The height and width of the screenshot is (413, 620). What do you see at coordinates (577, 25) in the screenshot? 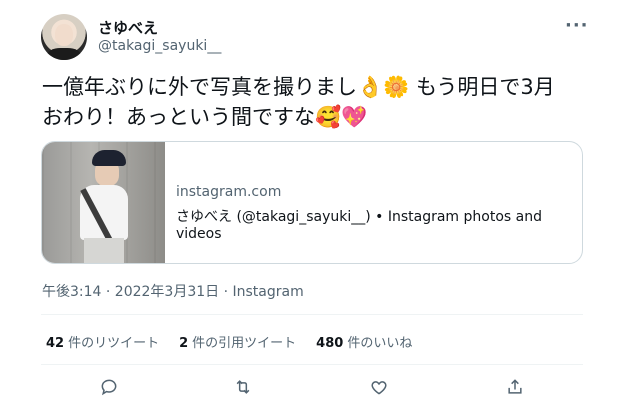
I see `more-horizontal-icon: ···` at bounding box center [577, 25].